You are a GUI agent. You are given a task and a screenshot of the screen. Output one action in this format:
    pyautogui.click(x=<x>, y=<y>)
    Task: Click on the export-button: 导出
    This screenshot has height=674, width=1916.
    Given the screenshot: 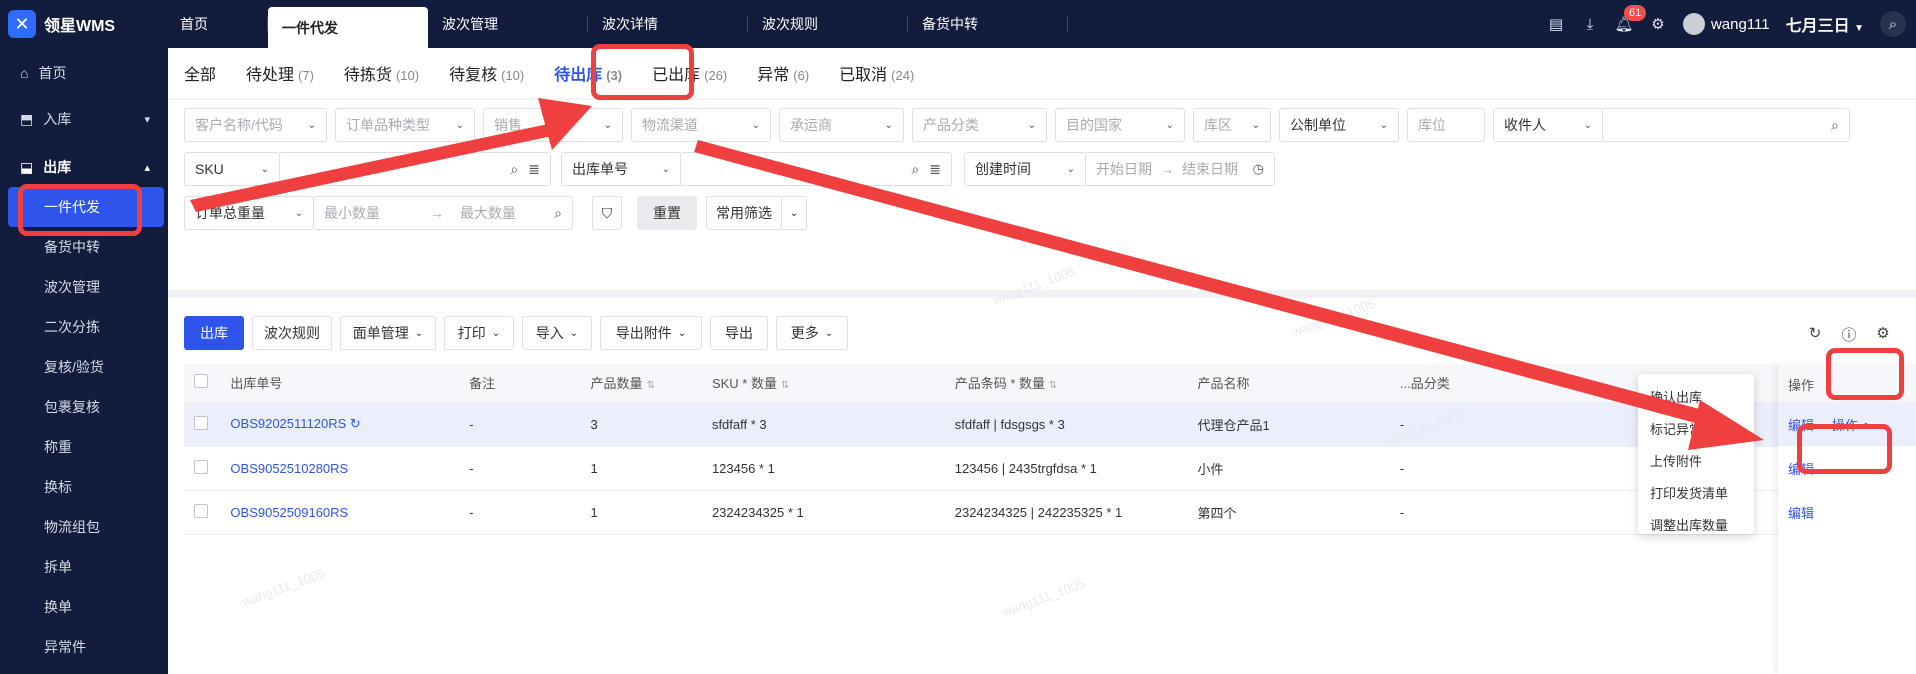 What is the action you would take?
    pyautogui.click(x=739, y=333)
    